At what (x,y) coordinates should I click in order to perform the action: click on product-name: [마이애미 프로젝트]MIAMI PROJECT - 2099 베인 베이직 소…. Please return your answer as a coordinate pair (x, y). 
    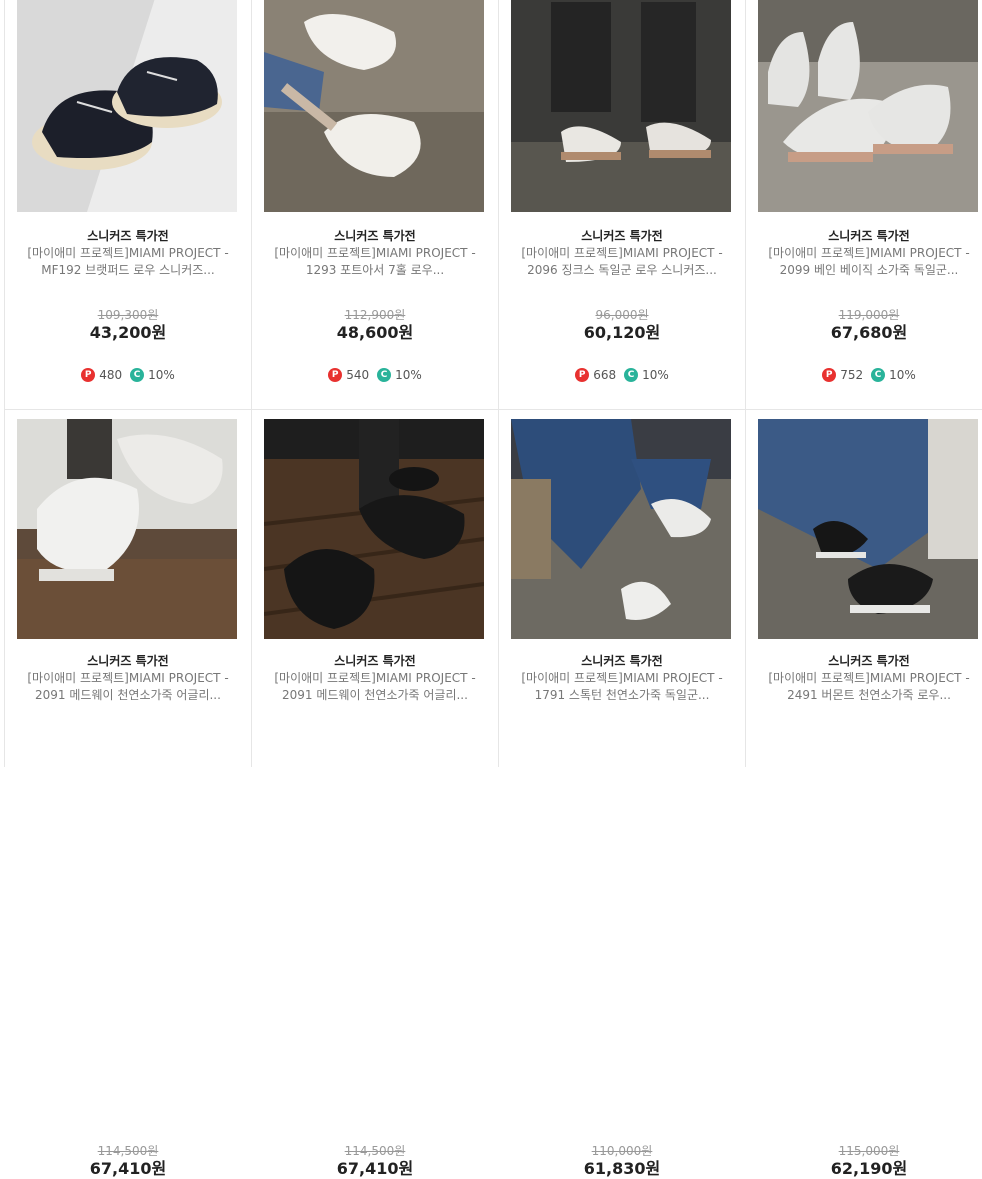
    Looking at the image, I should click on (864, 262).